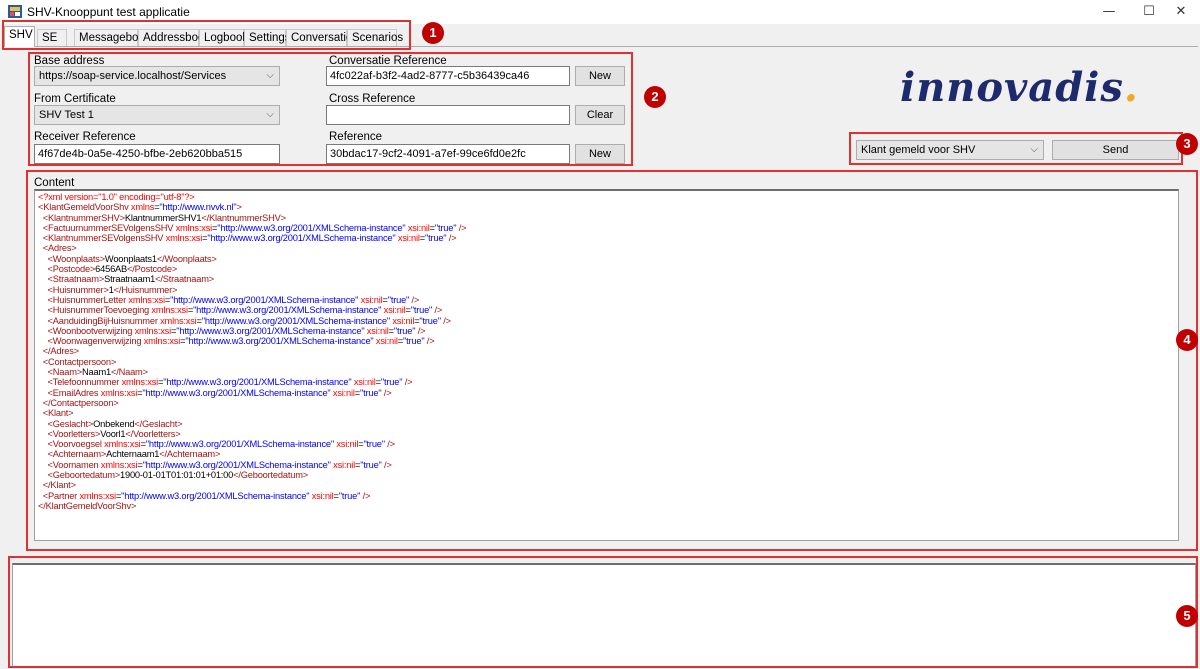 The image size is (1200, 669). I want to click on annotation-marker-3: 3, so click(1187, 144).